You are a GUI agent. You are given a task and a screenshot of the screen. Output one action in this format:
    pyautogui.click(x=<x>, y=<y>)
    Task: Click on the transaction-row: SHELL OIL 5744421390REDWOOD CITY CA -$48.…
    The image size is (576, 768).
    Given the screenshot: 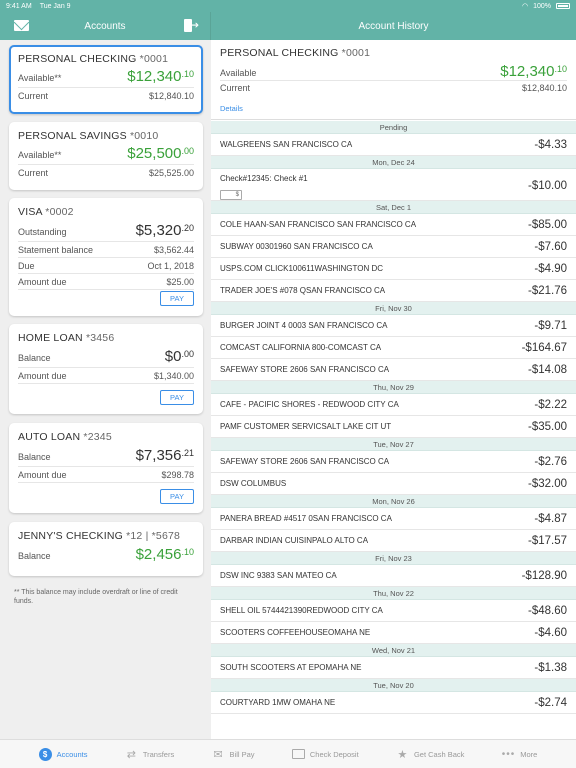 What is the action you would take?
    pyautogui.click(x=393, y=611)
    